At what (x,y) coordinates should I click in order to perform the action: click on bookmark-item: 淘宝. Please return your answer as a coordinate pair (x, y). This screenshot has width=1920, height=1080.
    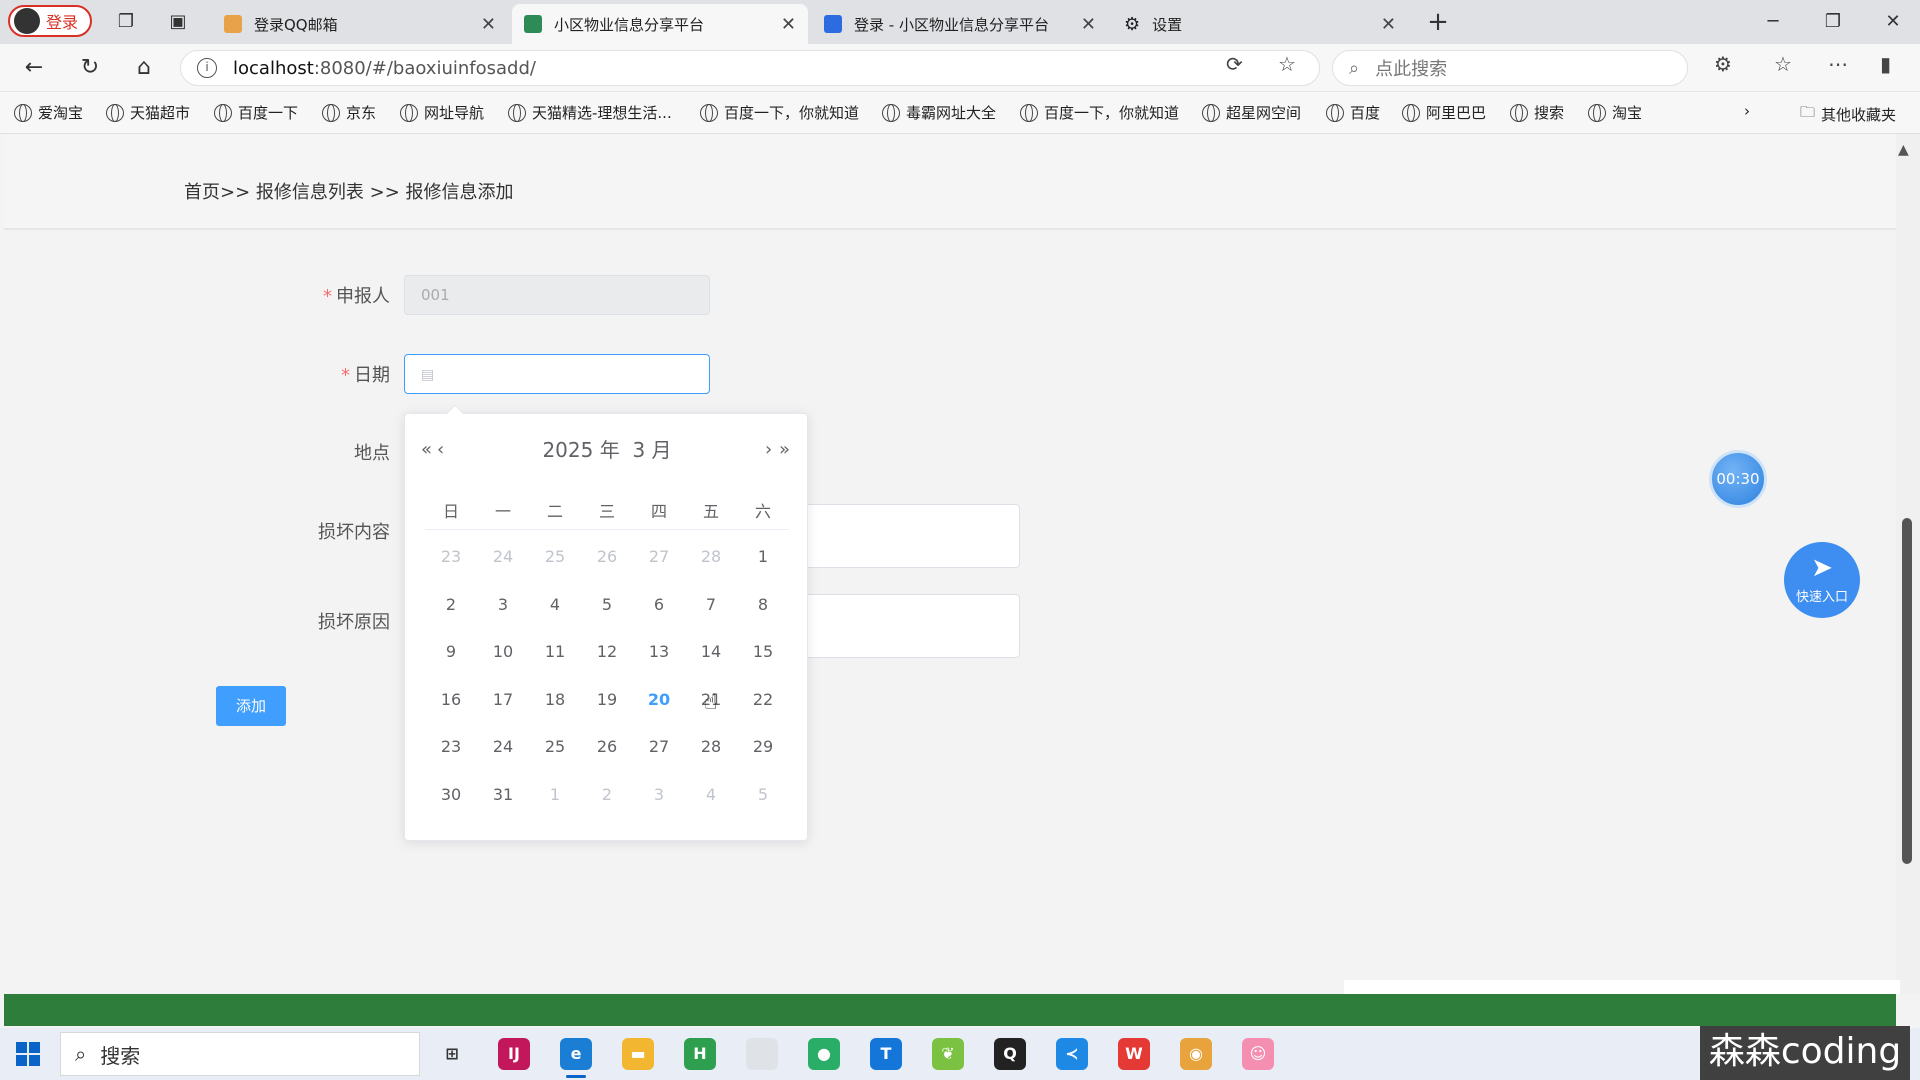
    Looking at the image, I should click on (1615, 112).